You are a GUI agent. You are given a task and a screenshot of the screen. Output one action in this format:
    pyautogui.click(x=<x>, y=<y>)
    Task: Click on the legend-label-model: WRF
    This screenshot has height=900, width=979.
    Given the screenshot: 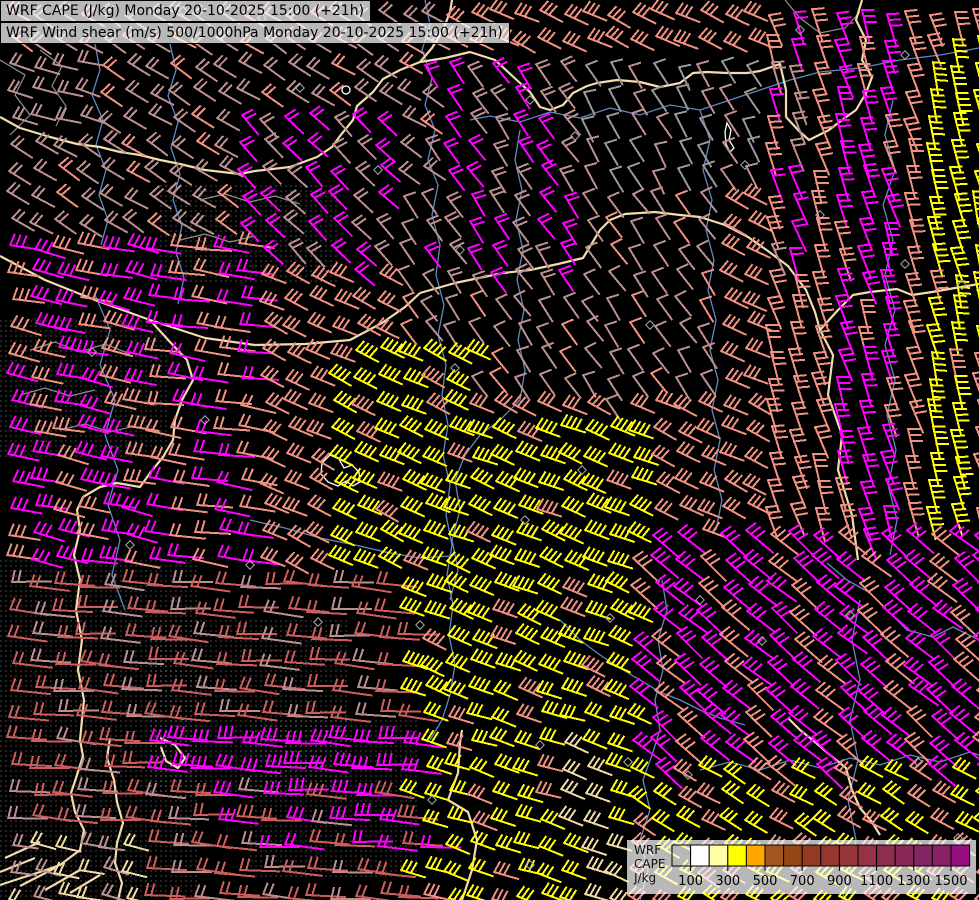 What is the action you would take?
    pyautogui.click(x=648, y=850)
    